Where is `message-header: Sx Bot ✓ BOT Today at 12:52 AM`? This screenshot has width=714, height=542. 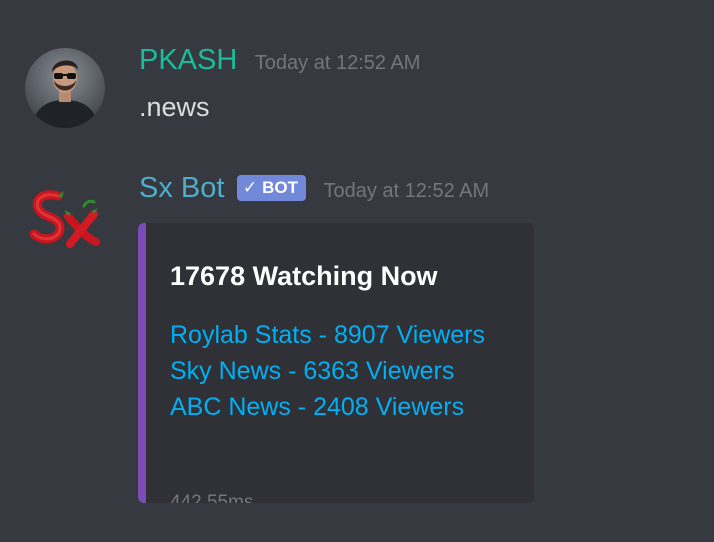 message-header: Sx Bot ✓ BOT Today at 12:52 AM is located at coordinates (314, 194).